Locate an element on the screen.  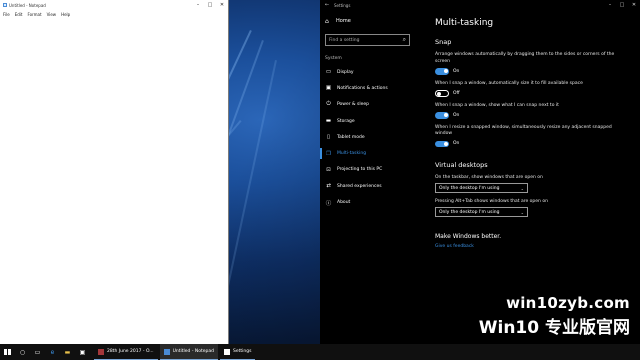
alttab-desktops-dropdown: Only the desktop I'm using ⌄ is located at coordinates (481, 212).